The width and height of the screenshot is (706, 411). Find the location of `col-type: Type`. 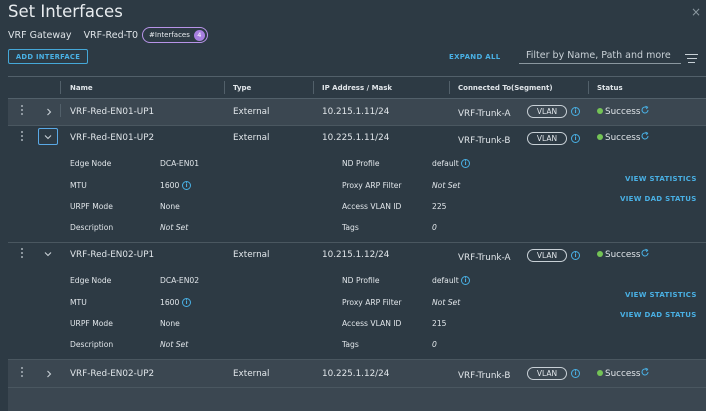

col-type: Type is located at coordinates (242, 88).